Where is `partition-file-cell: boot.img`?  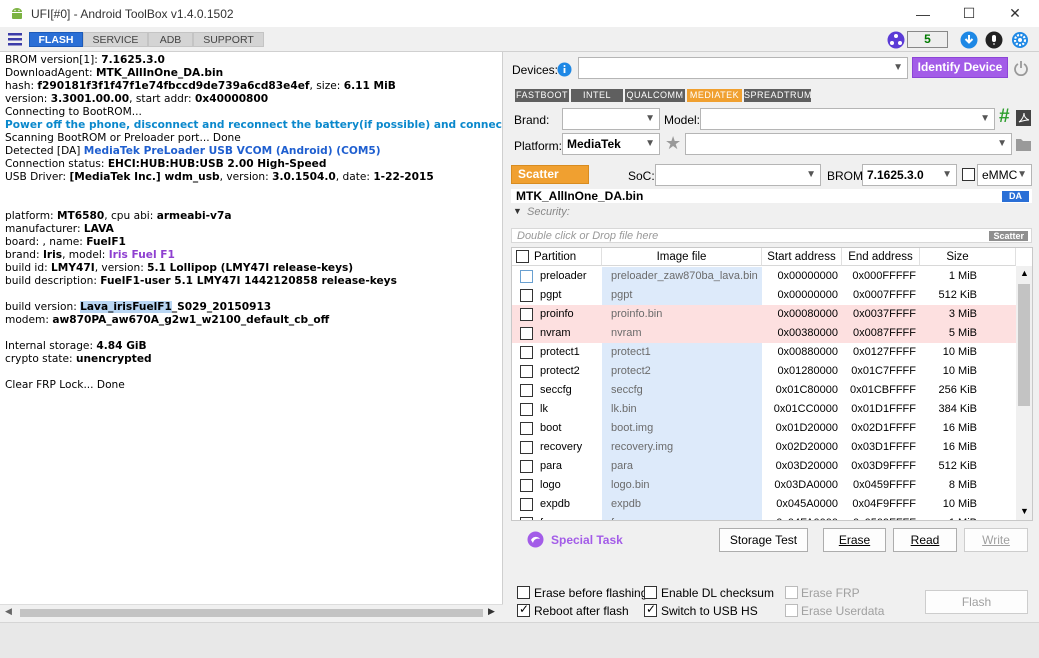 partition-file-cell: boot.img is located at coordinates (686, 428).